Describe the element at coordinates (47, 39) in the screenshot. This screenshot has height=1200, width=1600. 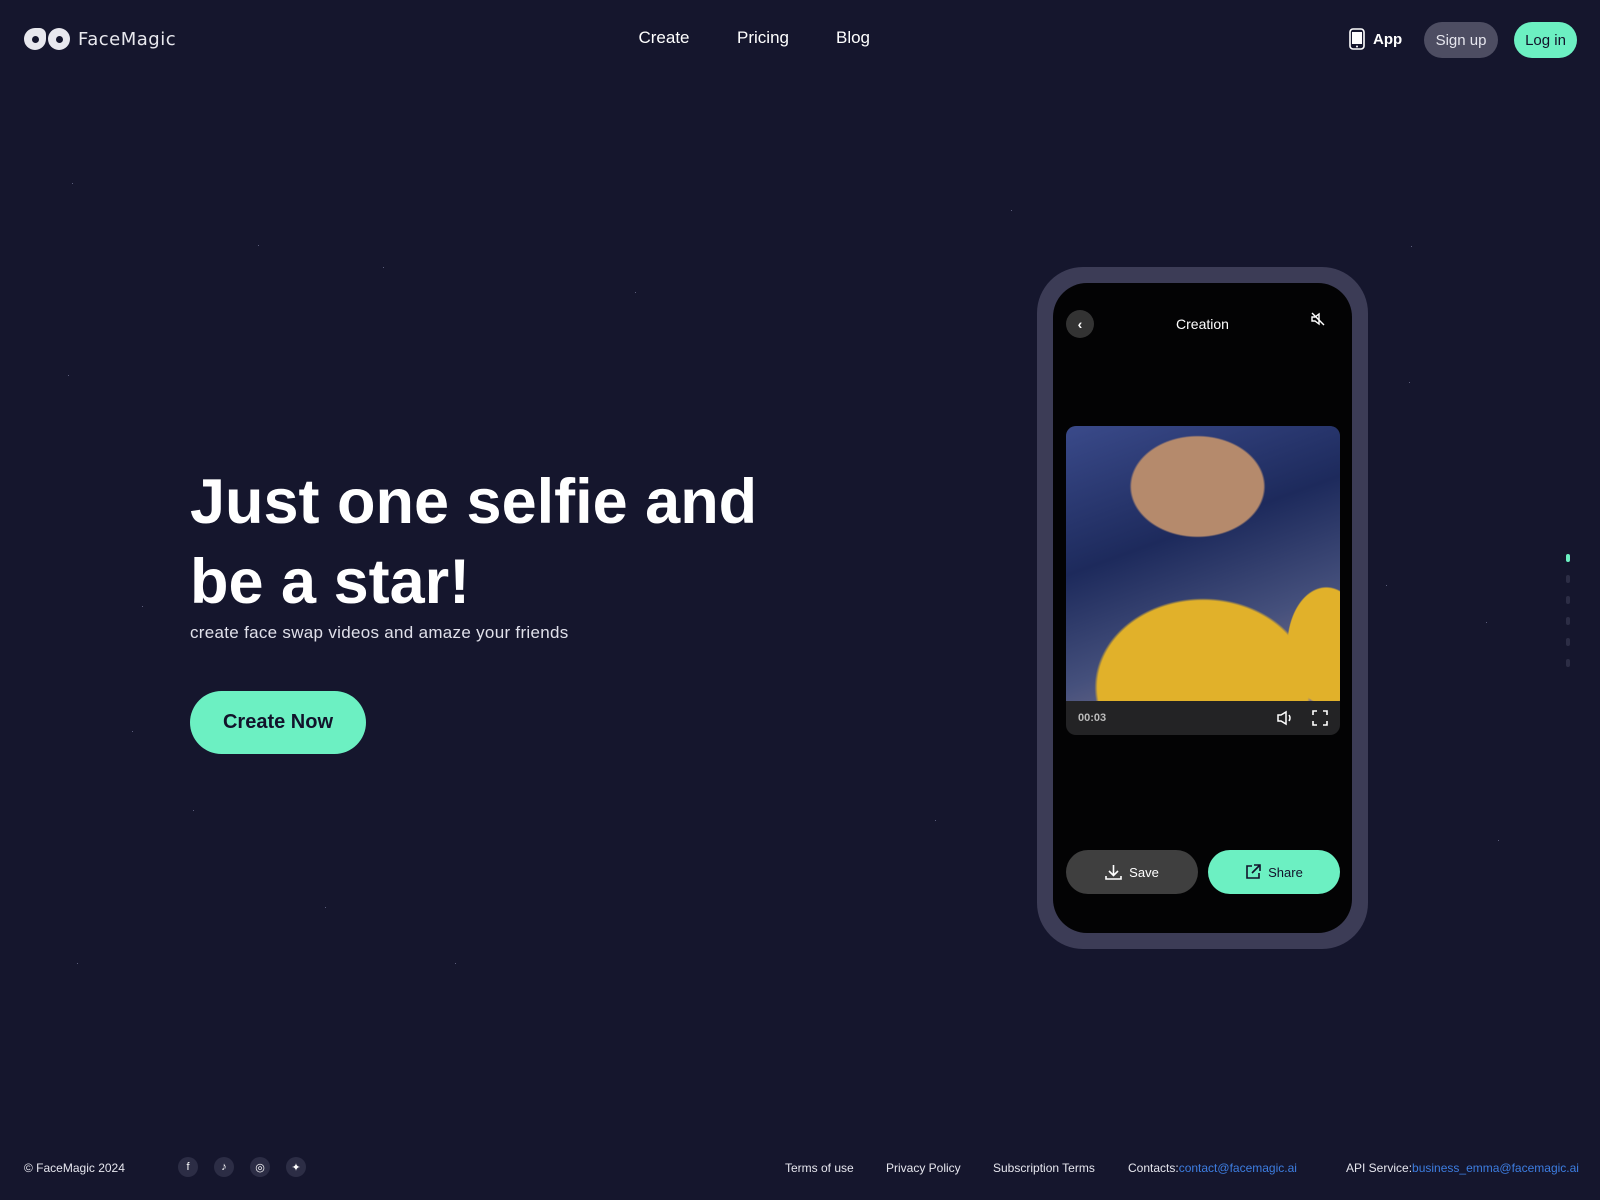
I see `logo-icon` at that location.